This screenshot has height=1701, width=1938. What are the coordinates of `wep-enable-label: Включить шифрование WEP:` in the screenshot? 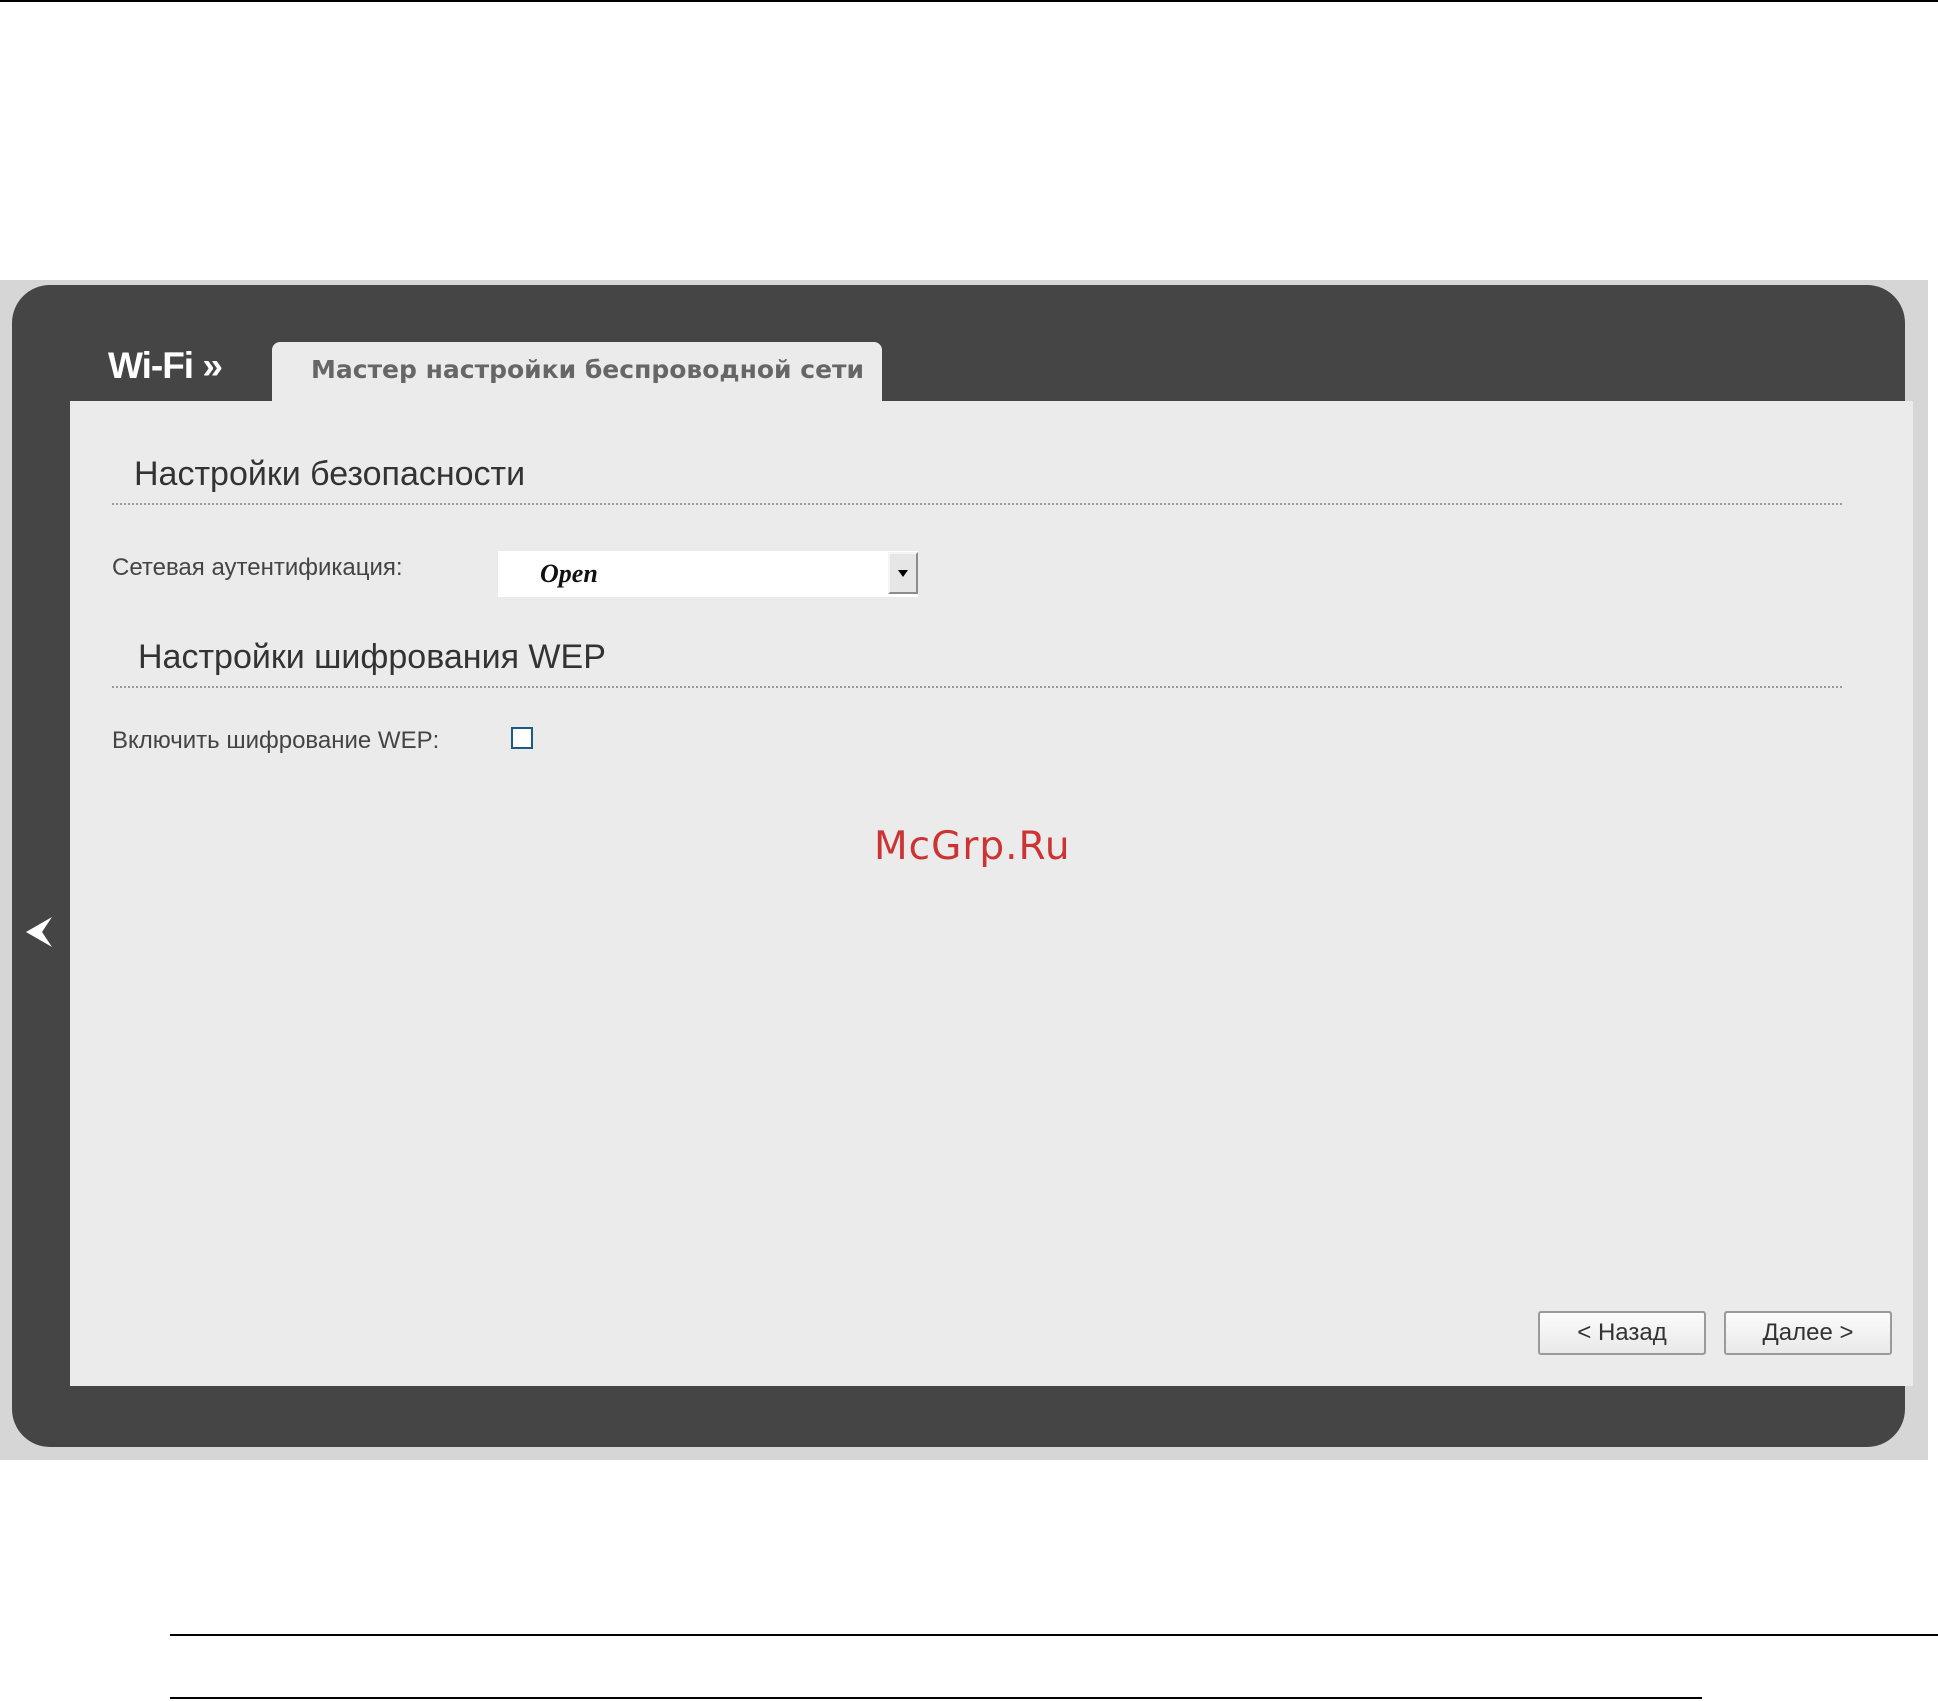 It's located at (276, 740).